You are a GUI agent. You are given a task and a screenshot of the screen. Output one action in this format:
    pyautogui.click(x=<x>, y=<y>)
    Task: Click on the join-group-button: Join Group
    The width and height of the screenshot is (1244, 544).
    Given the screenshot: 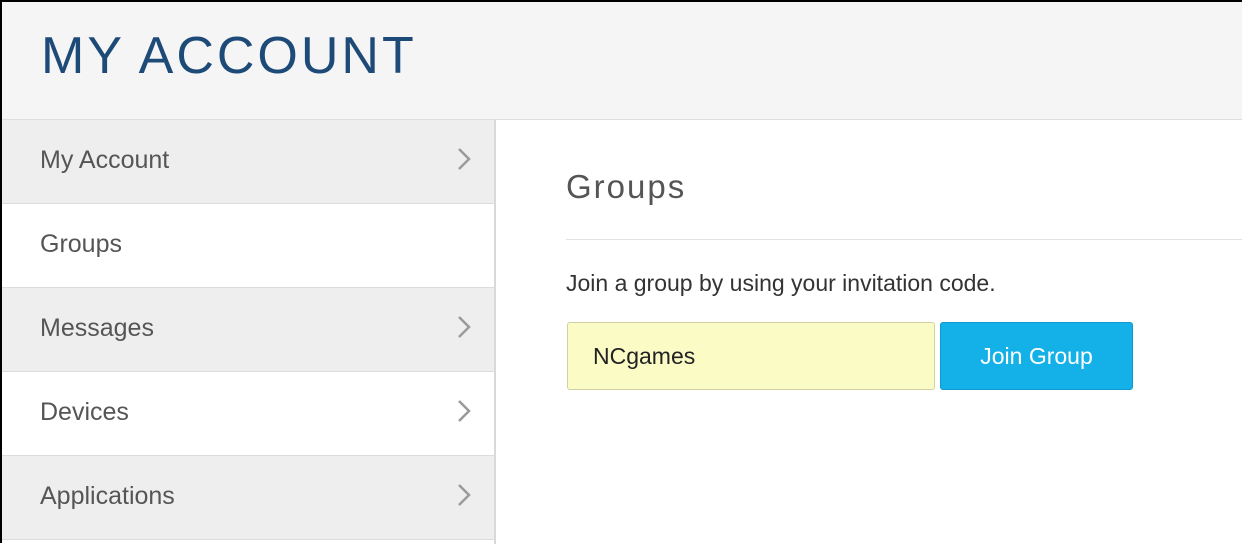 What is the action you would take?
    pyautogui.click(x=1036, y=356)
    